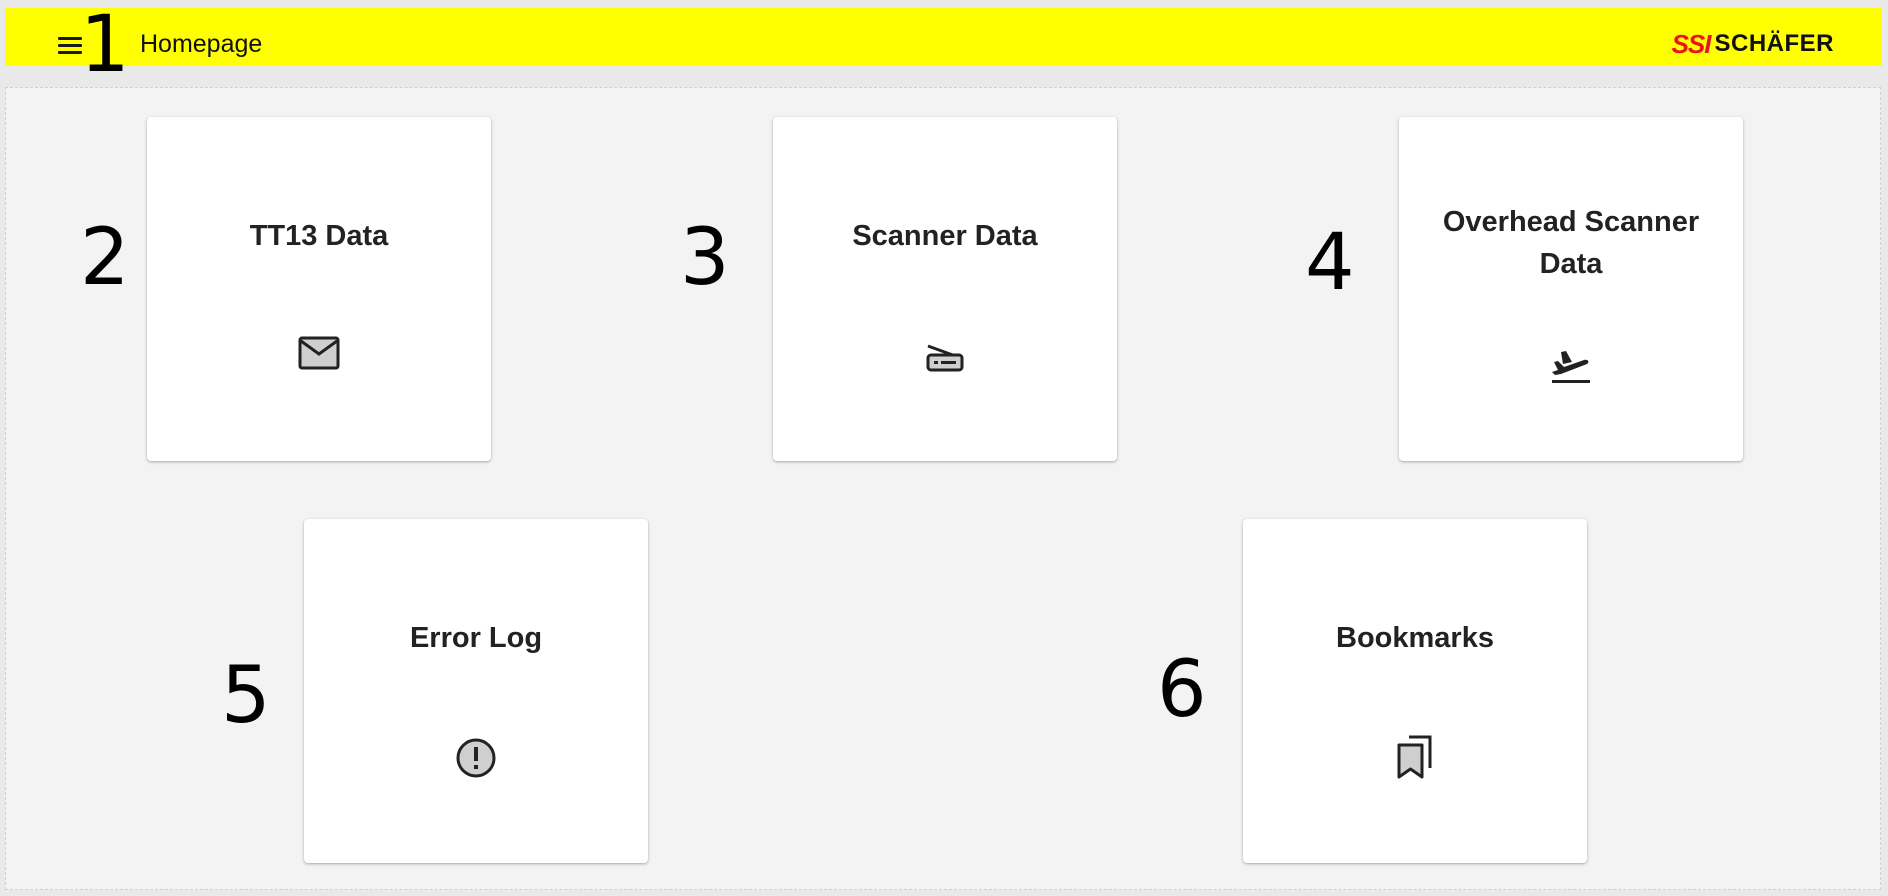 The width and height of the screenshot is (1888, 896). I want to click on marker-6: 6, so click(1182, 690).